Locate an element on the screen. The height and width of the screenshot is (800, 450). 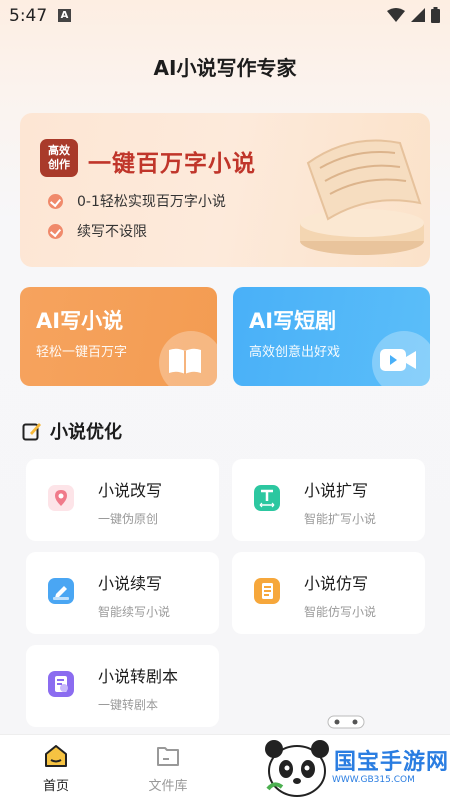
text-expand-icon is located at coordinates (267, 498).